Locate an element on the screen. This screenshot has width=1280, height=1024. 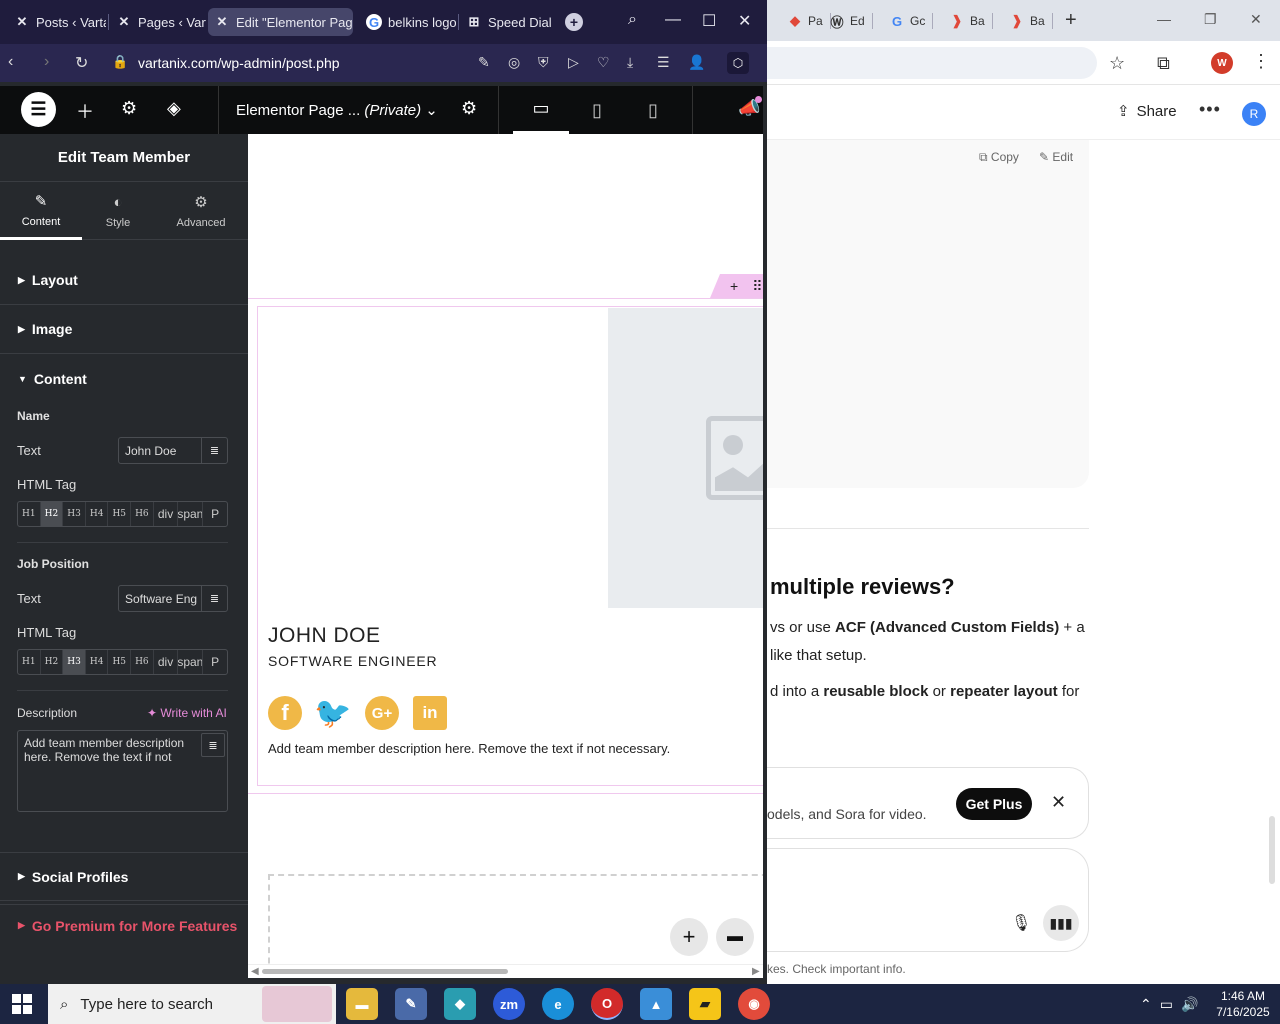
page-title-dropdown: Elementor Page ... (Private) ⌄ is located at coordinates (337, 110).